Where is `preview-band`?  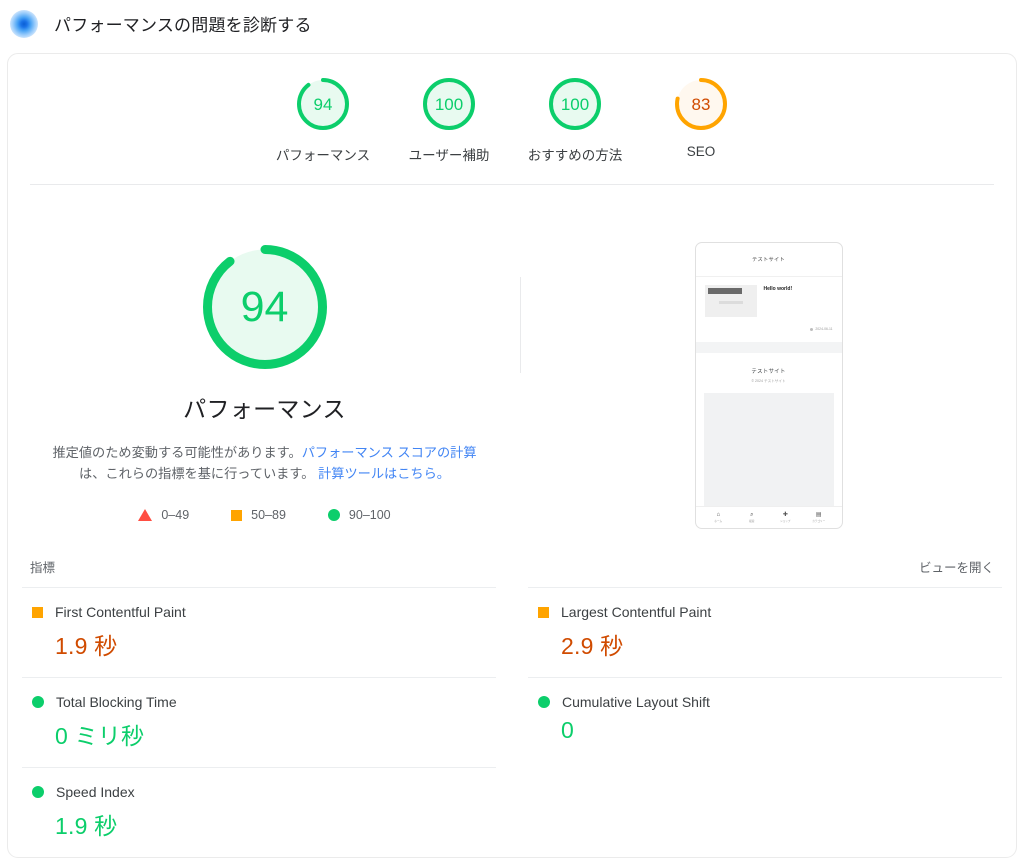
preview-band is located at coordinates (768, 347).